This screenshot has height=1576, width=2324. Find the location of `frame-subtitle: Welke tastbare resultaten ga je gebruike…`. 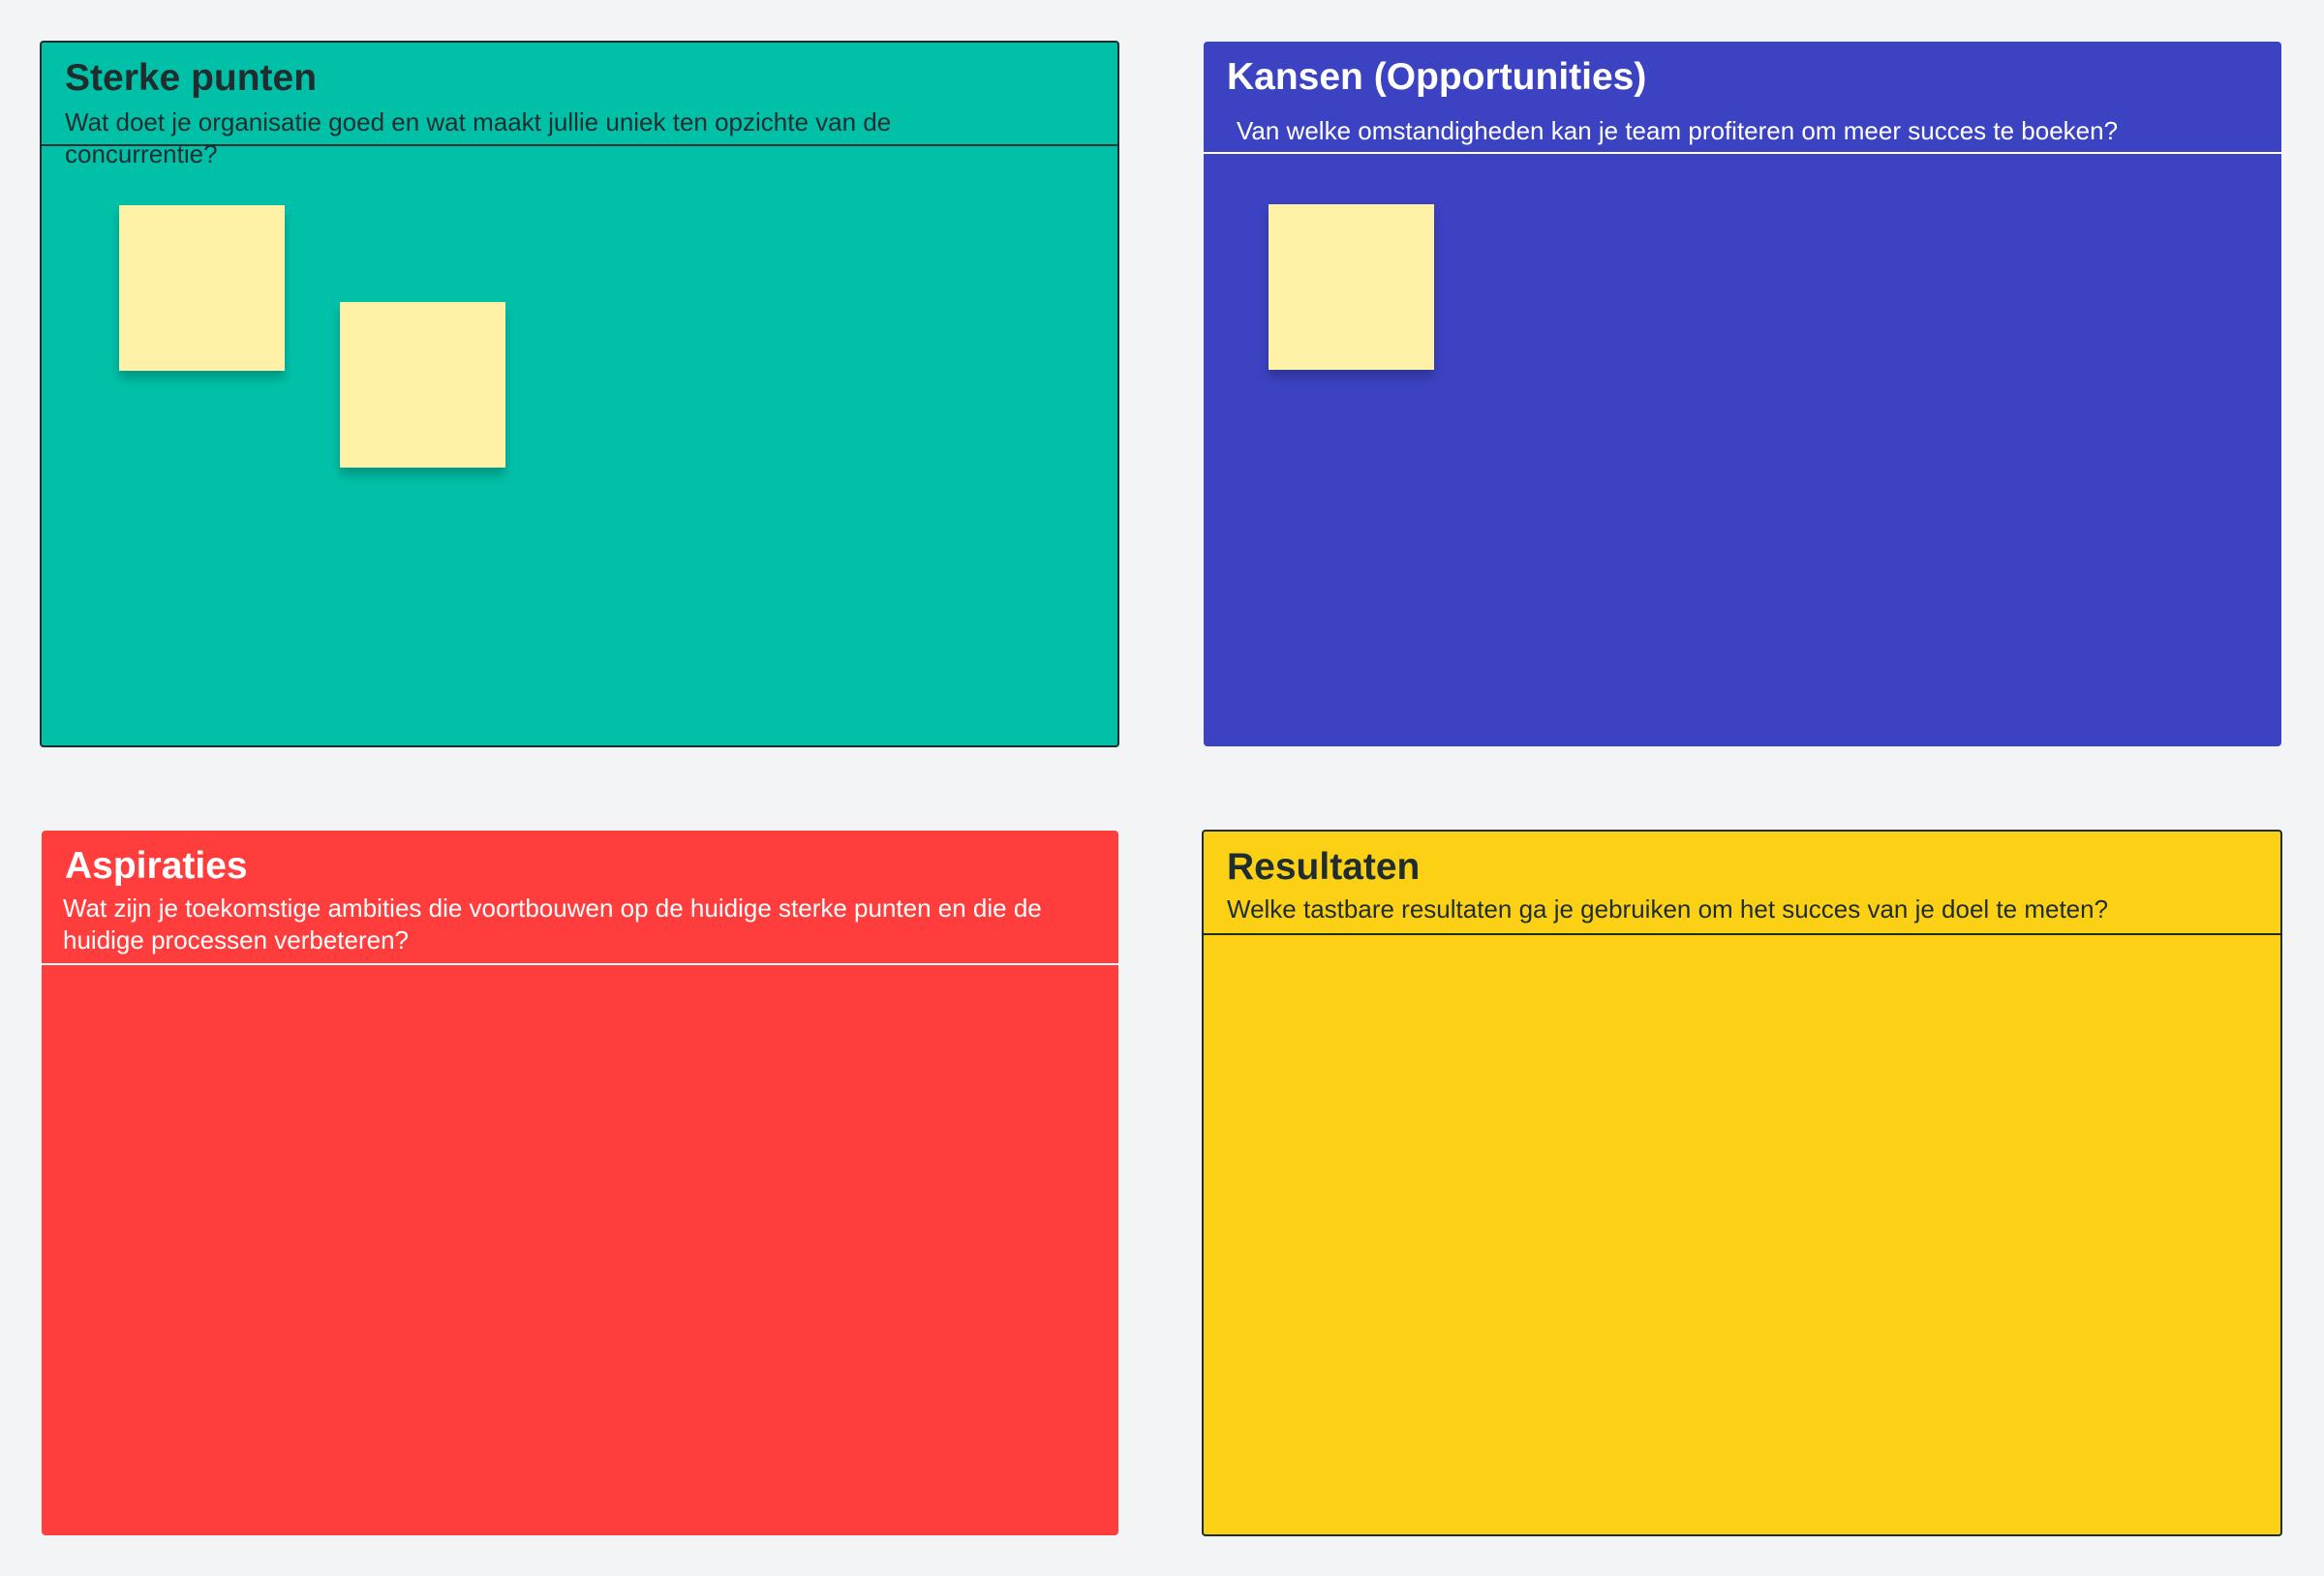

frame-subtitle: Welke tastbare resultaten ga je gebruike… is located at coordinates (1668, 909).